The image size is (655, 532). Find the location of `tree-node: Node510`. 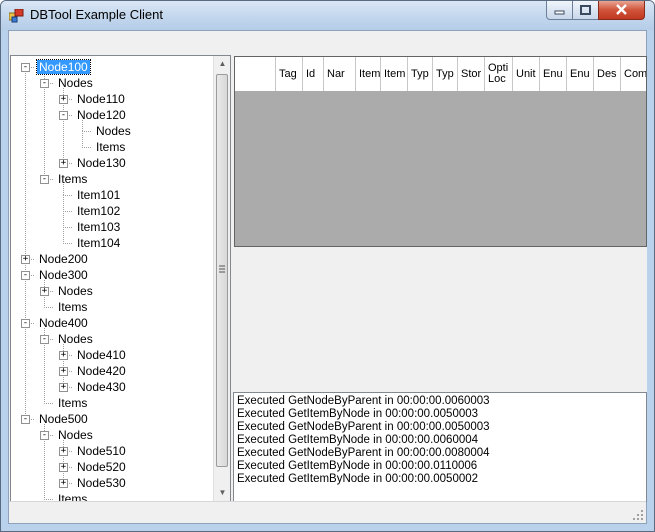

tree-node: Node510 is located at coordinates (101, 451).